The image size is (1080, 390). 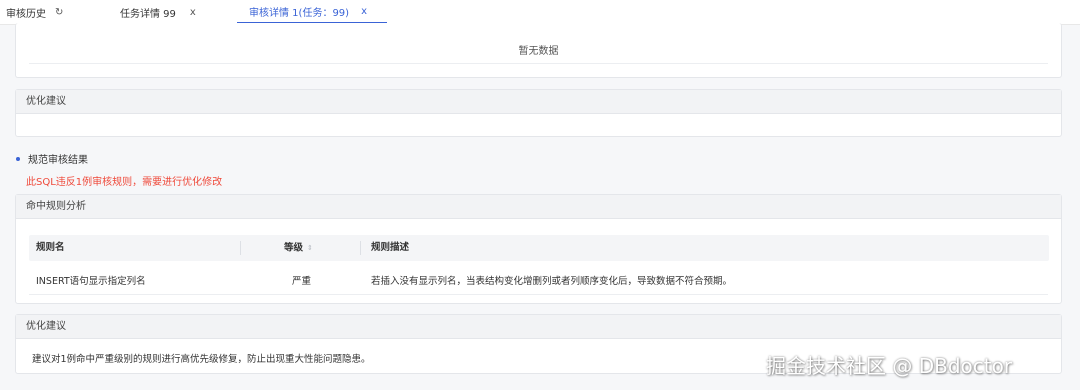 I want to click on tab-audit-history: 审核历史 ↻, so click(x=34, y=12).